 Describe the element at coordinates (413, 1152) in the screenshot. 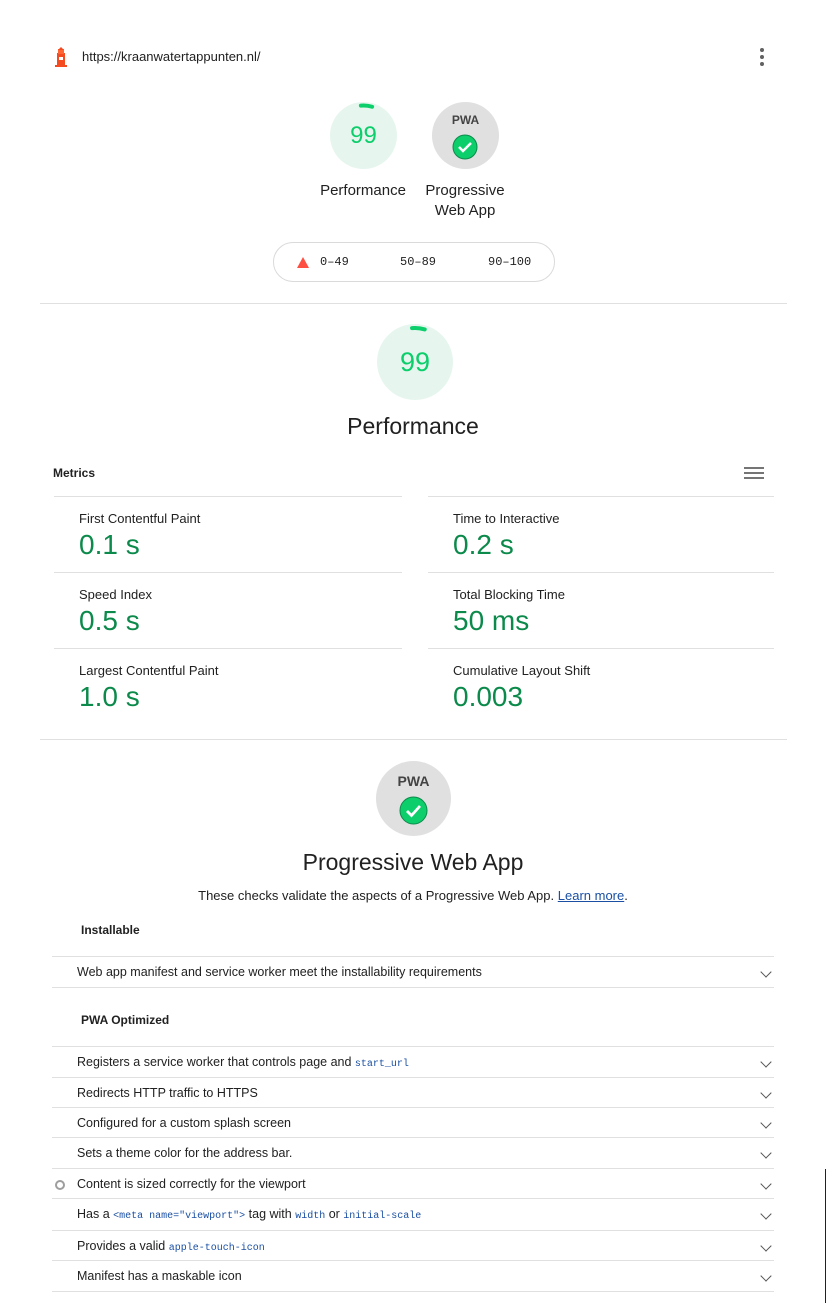

I see `audit-row: Sets a theme color for the address bar.` at that location.